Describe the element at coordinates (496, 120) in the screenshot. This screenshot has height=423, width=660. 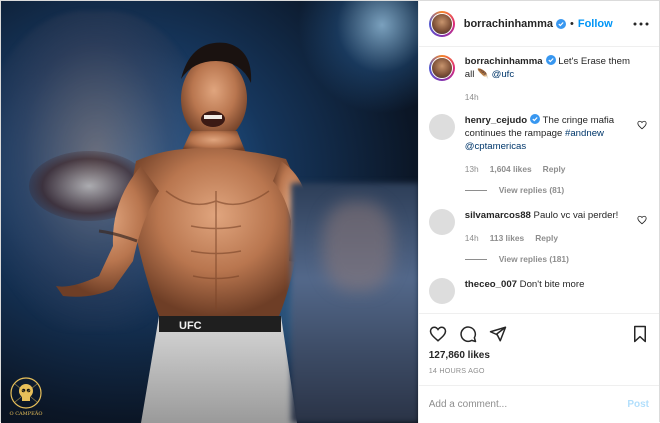
I see `commenter-username: henry_cejudo` at that location.